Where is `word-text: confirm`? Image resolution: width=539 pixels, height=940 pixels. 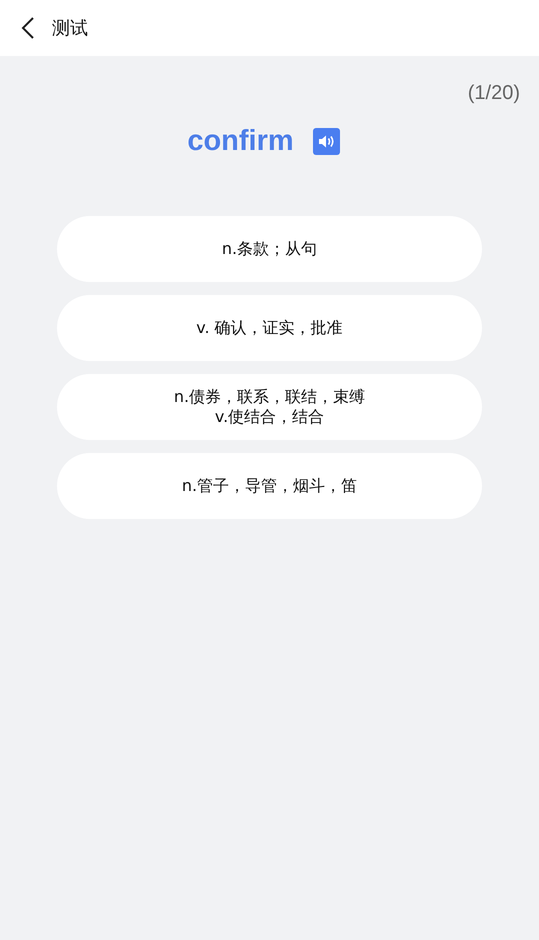
word-text: confirm is located at coordinates (240, 141).